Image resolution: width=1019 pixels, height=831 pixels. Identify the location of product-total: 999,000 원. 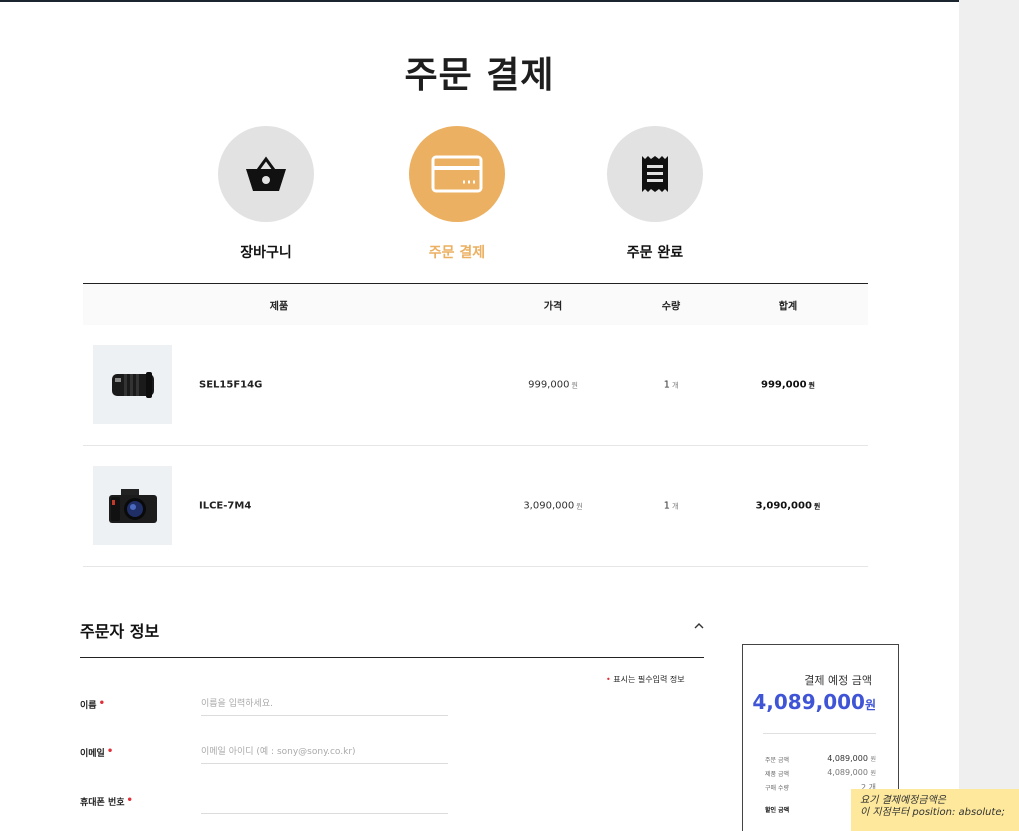
(788, 385).